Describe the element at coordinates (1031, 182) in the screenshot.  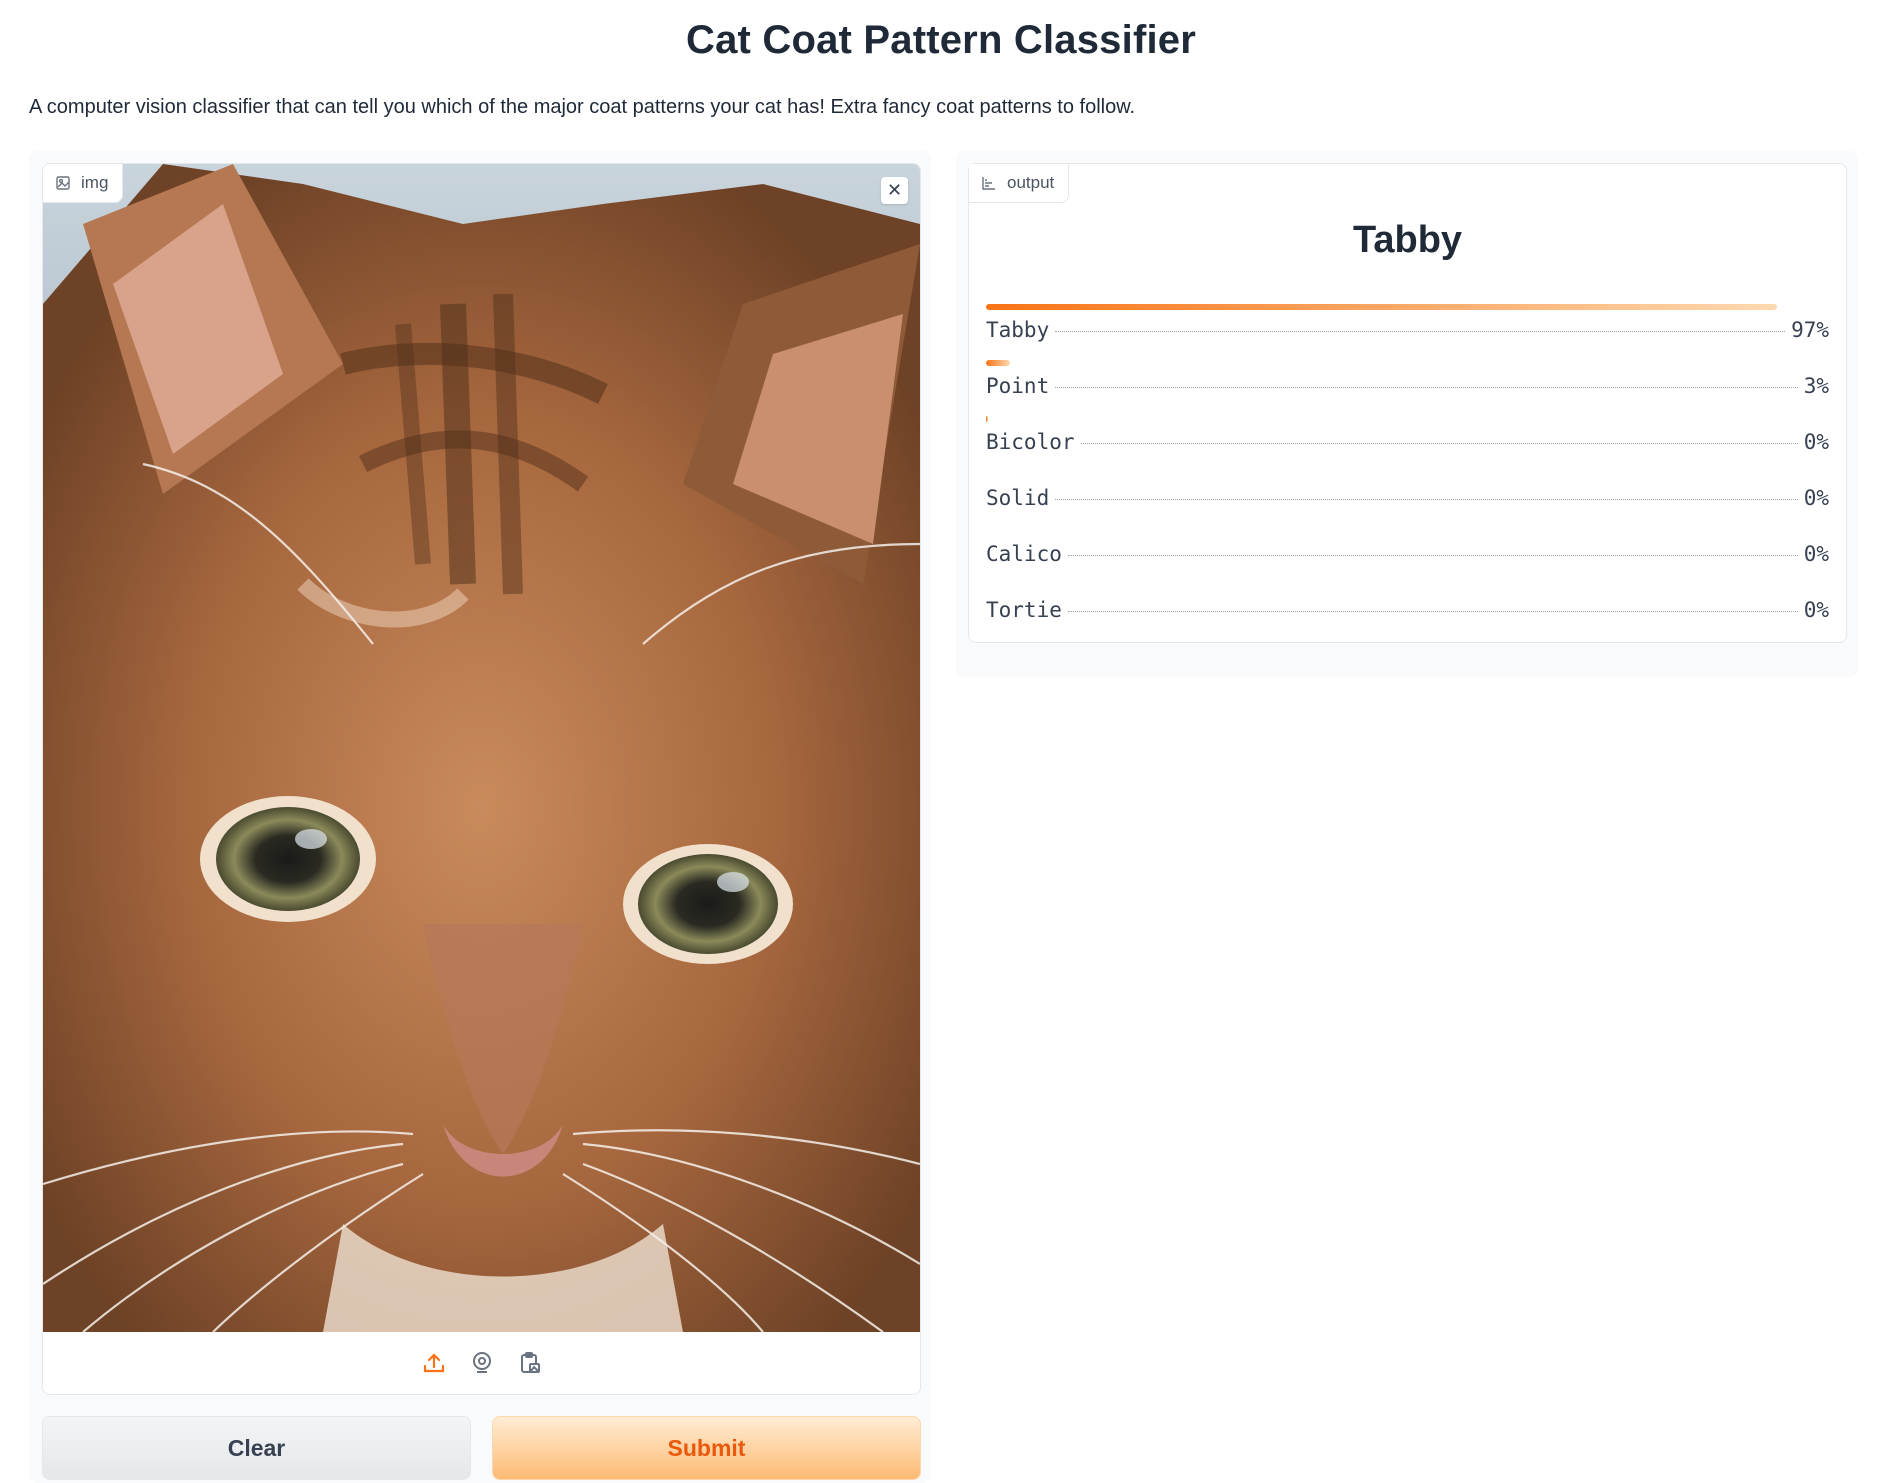
I see `output-label-text: output` at that location.